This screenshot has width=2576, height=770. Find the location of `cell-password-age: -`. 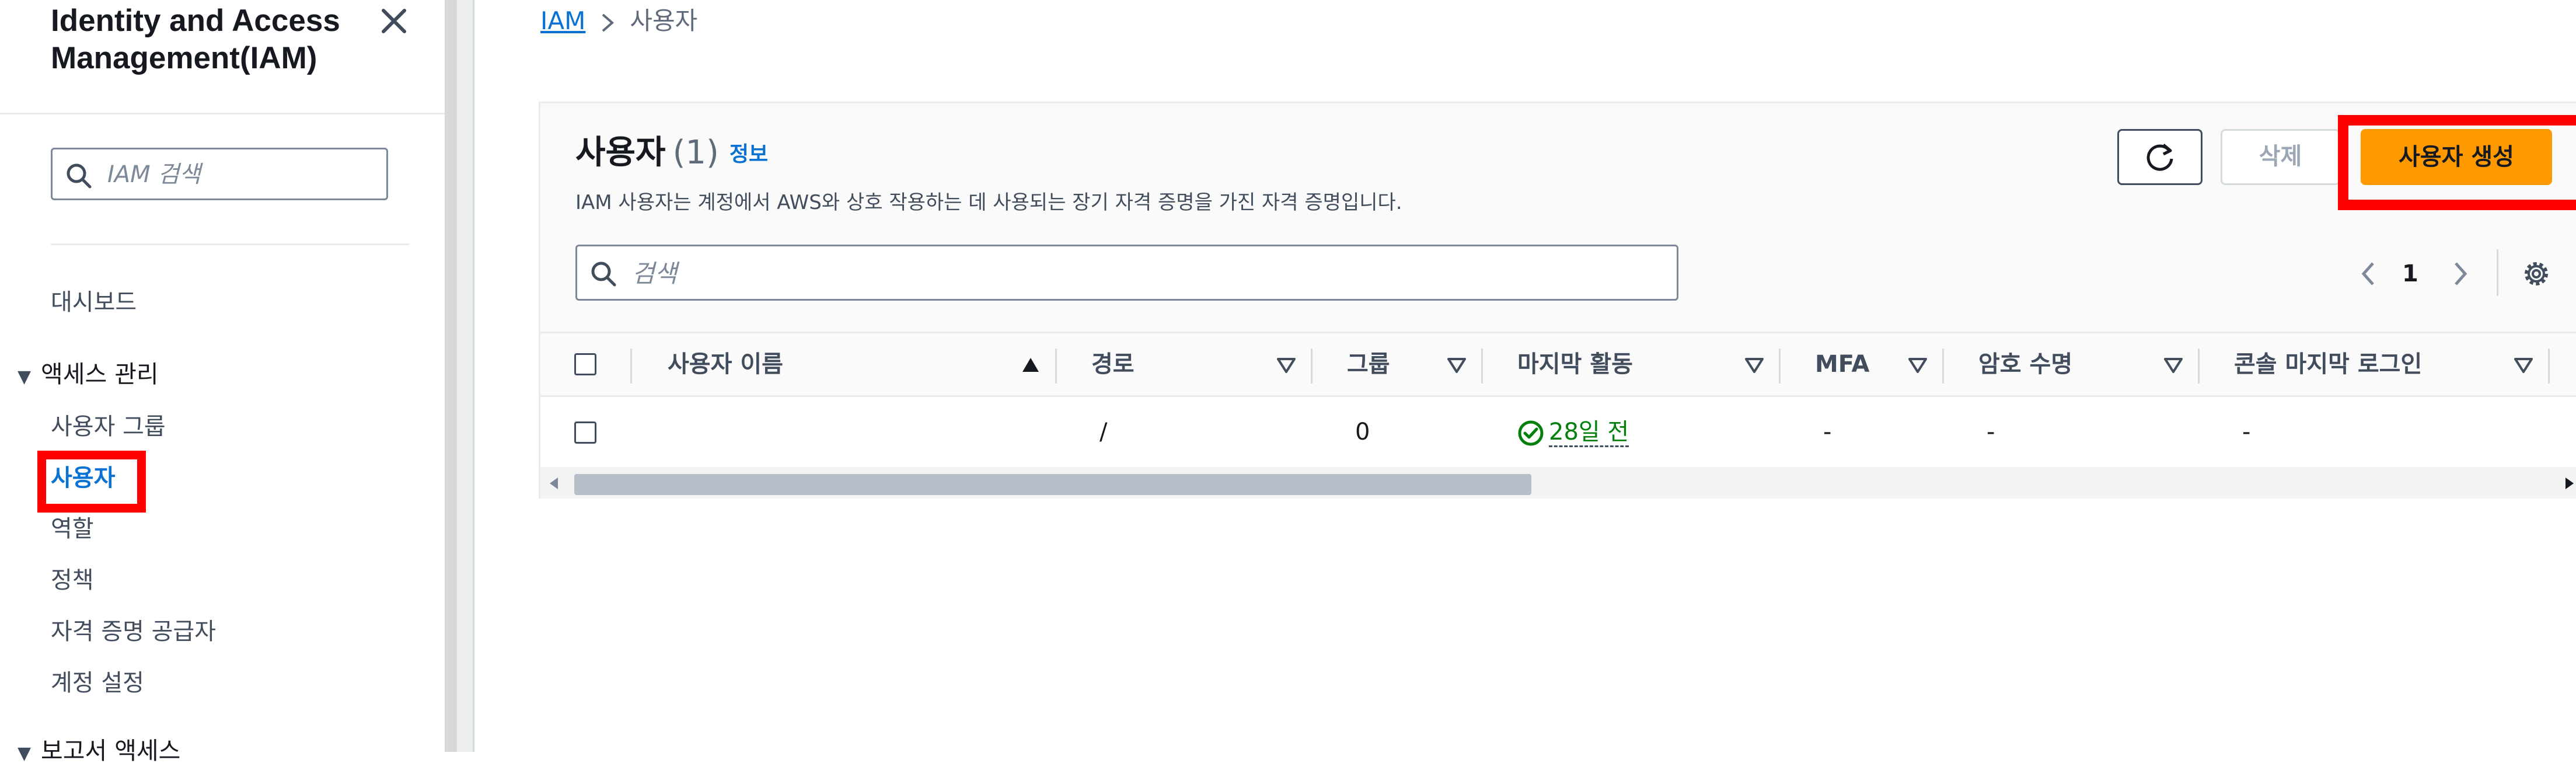

cell-password-age: - is located at coordinates (1991, 432).